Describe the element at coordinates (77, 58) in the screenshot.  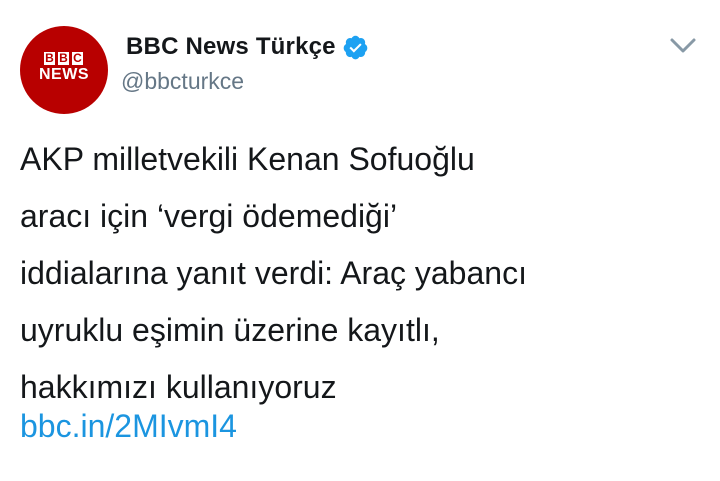
I see `logo-letter: C` at that location.